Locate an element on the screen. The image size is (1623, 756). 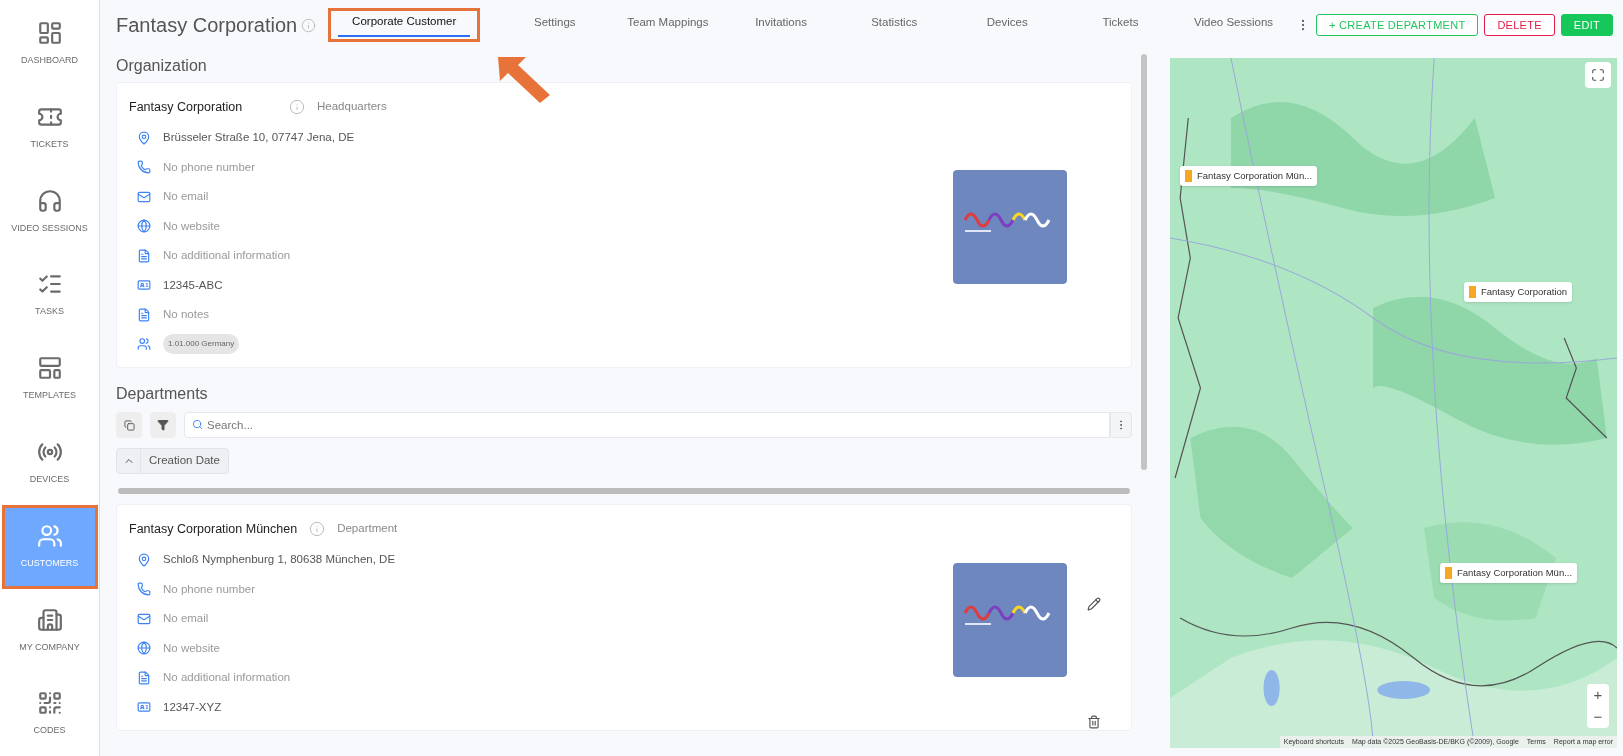
copy-button is located at coordinates (129, 425).